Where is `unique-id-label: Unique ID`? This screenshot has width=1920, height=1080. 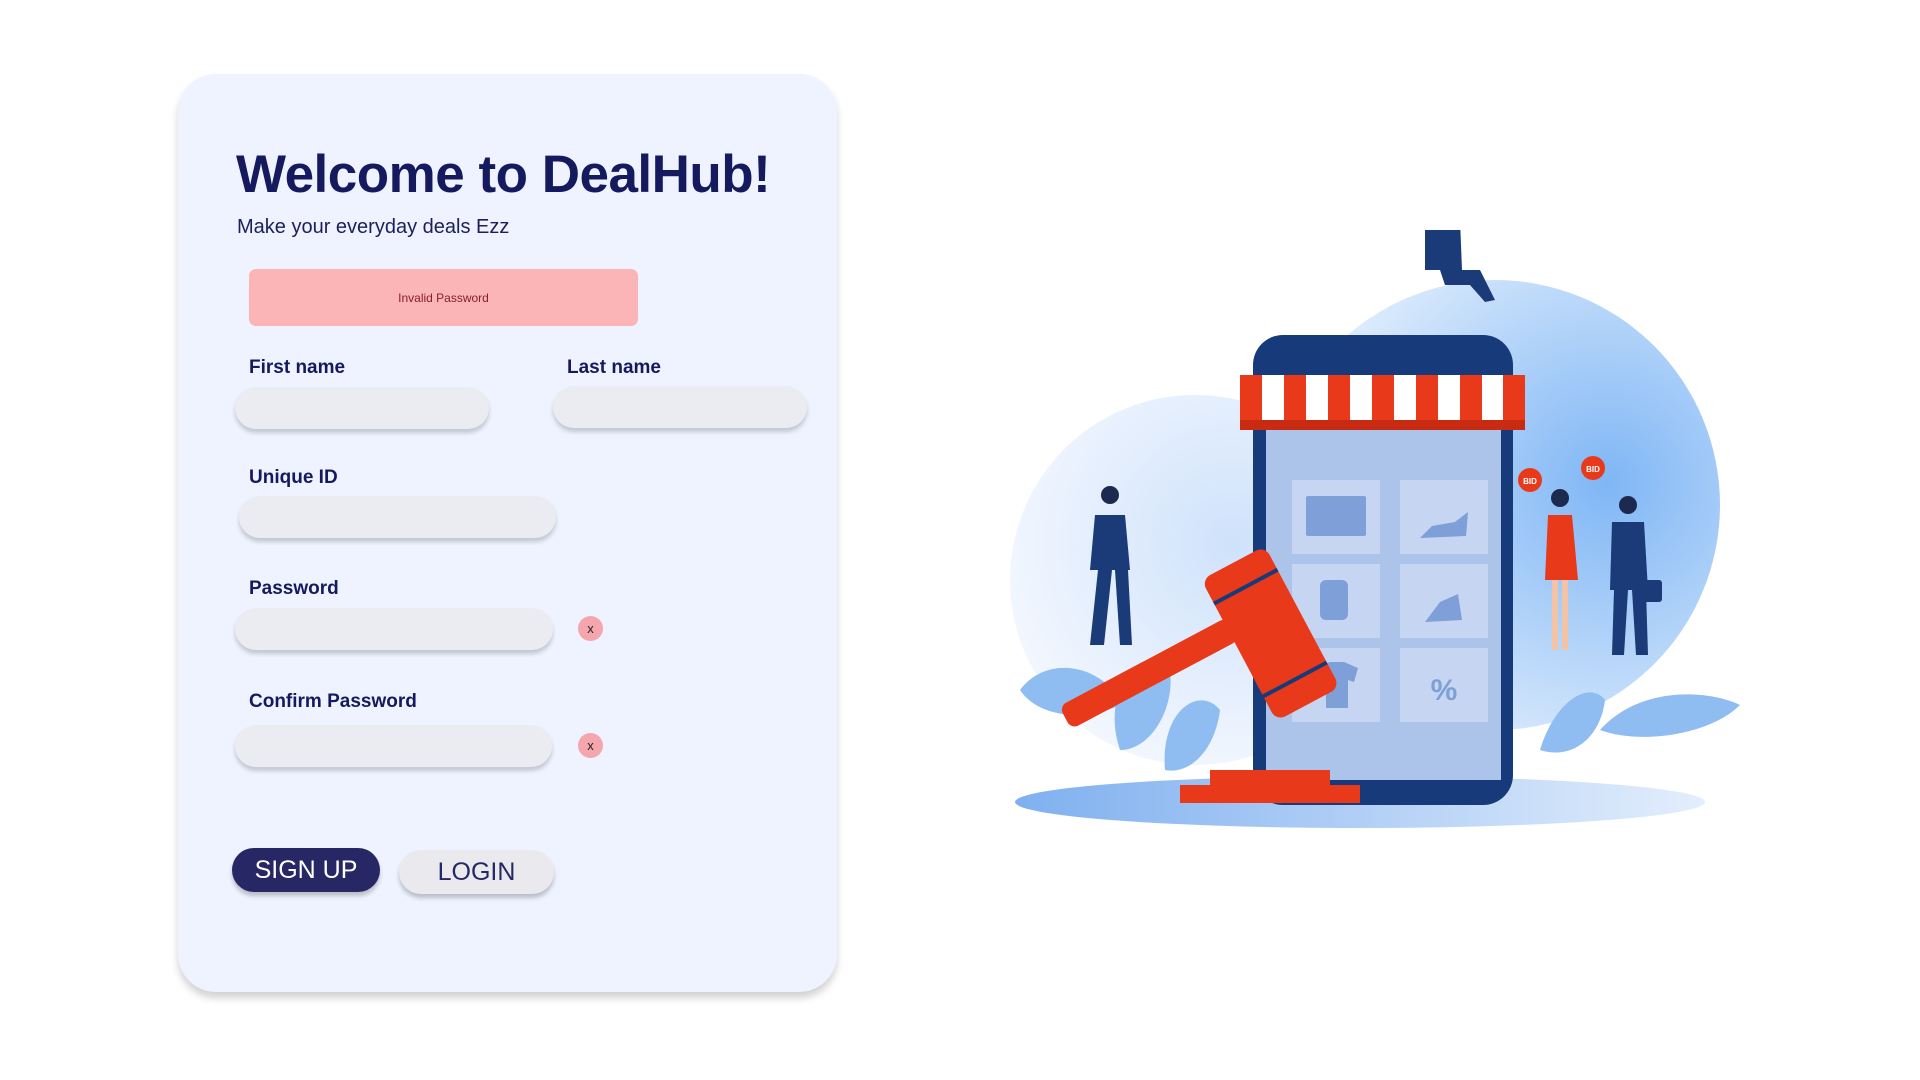
unique-id-label: Unique ID is located at coordinates (293, 477).